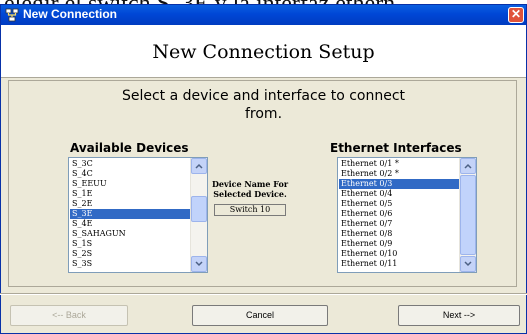 The height and width of the screenshot is (334, 527). I want to click on devices-heading: Available Devices, so click(129, 148).